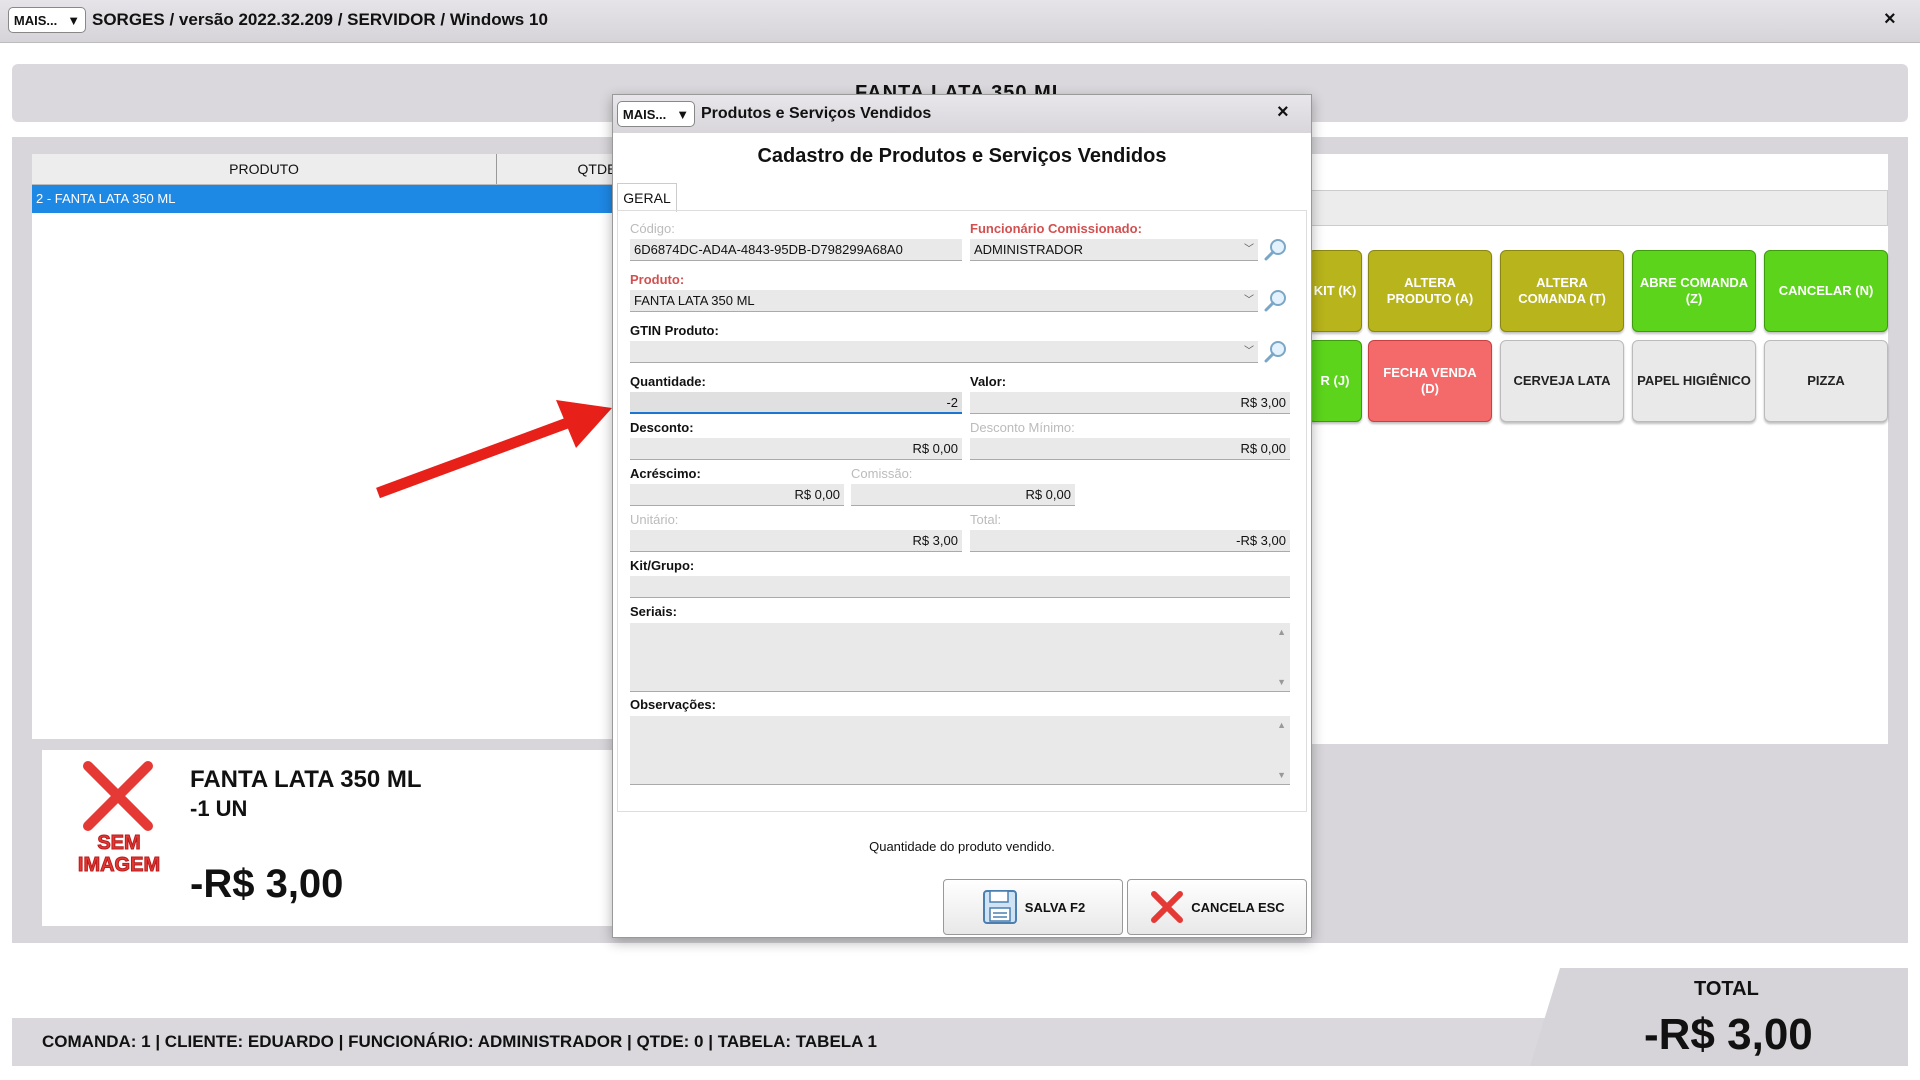 This screenshot has height=1080, width=1920. Describe the element at coordinates (662, 427) in the screenshot. I see `desconto-label: Desconto:` at that location.